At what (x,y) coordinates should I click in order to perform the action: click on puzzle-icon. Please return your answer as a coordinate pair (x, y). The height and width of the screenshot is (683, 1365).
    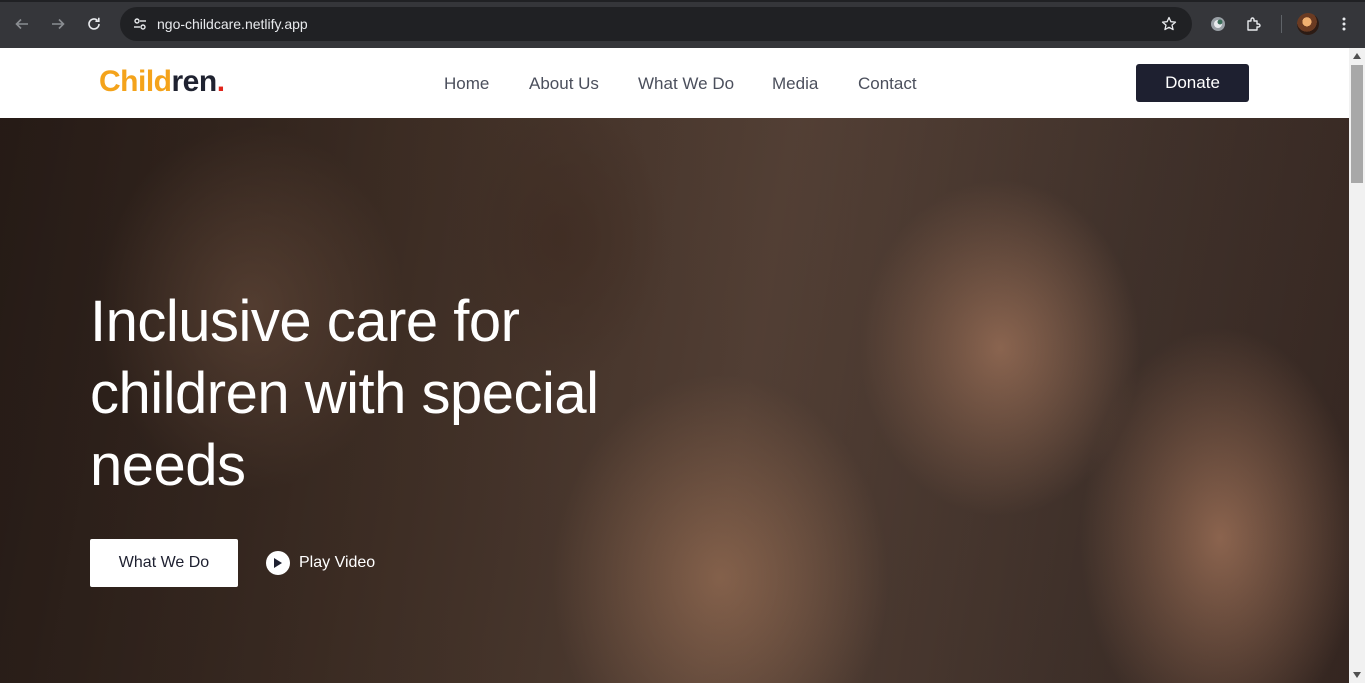
    Looking at the image, I should click on (1254, 24).